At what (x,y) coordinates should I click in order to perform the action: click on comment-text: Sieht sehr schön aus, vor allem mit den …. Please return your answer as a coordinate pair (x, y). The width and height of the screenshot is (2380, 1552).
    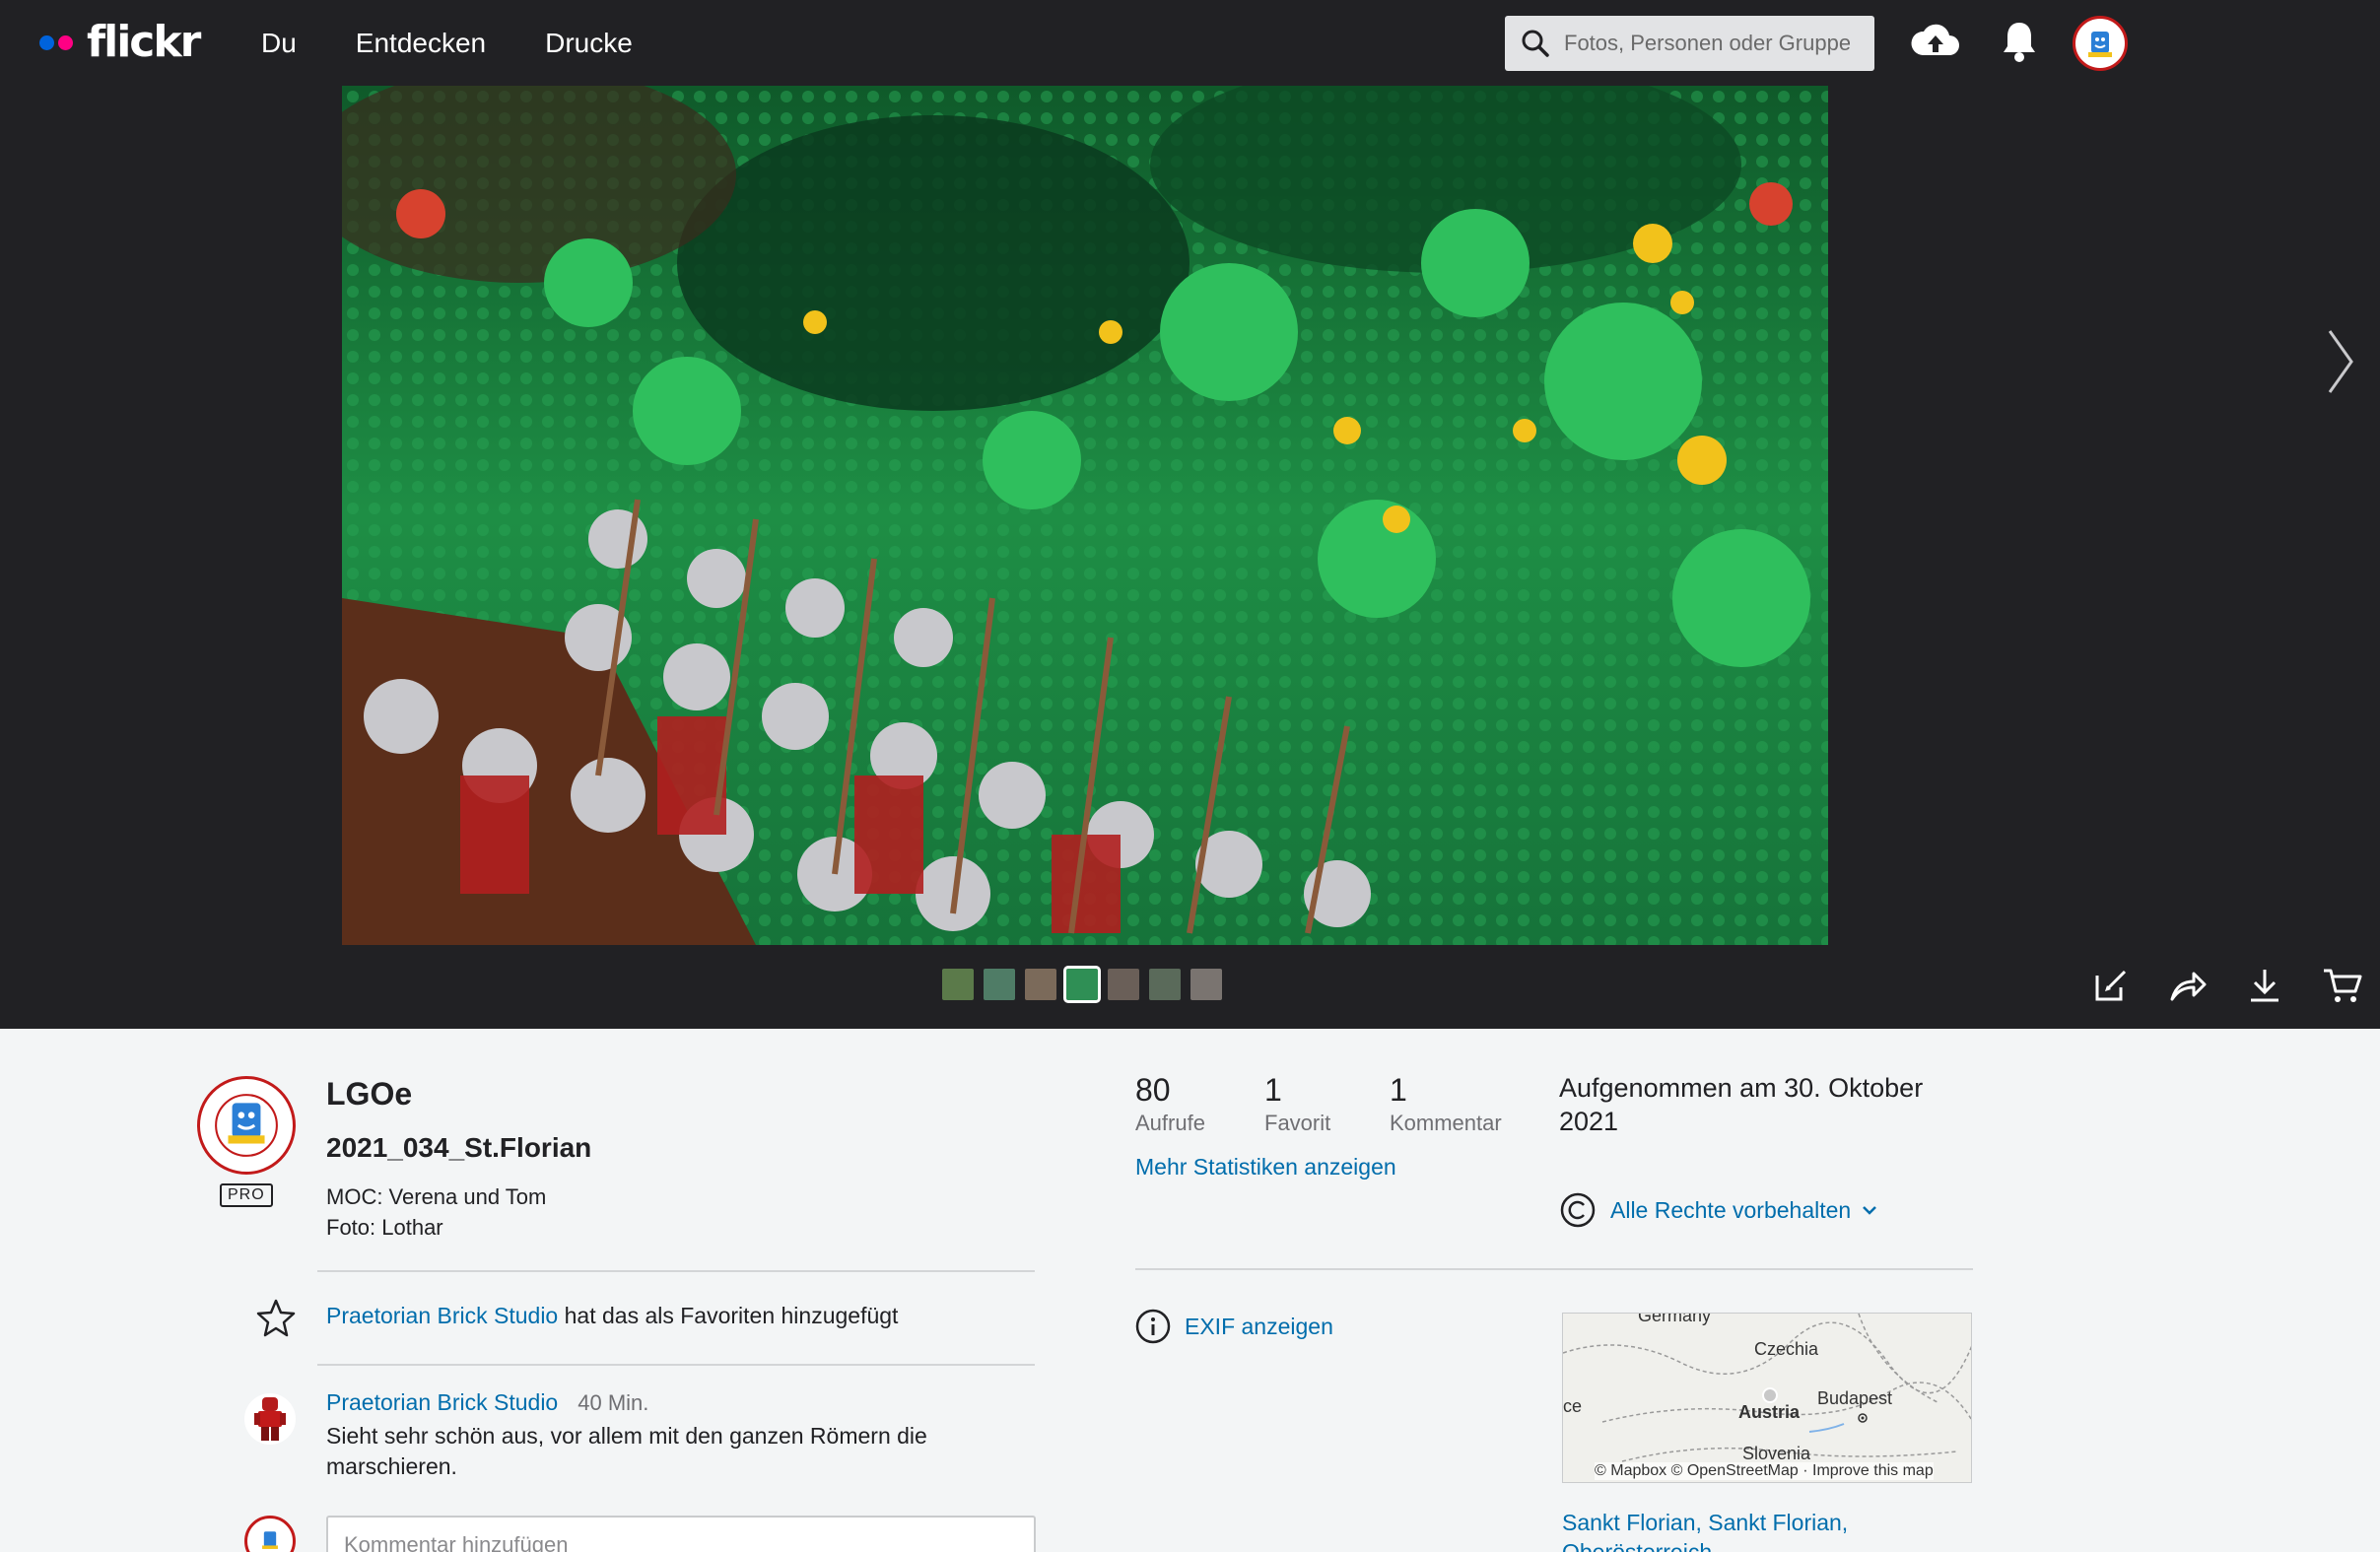
    Looking at the image, I should click on (626, 1451).